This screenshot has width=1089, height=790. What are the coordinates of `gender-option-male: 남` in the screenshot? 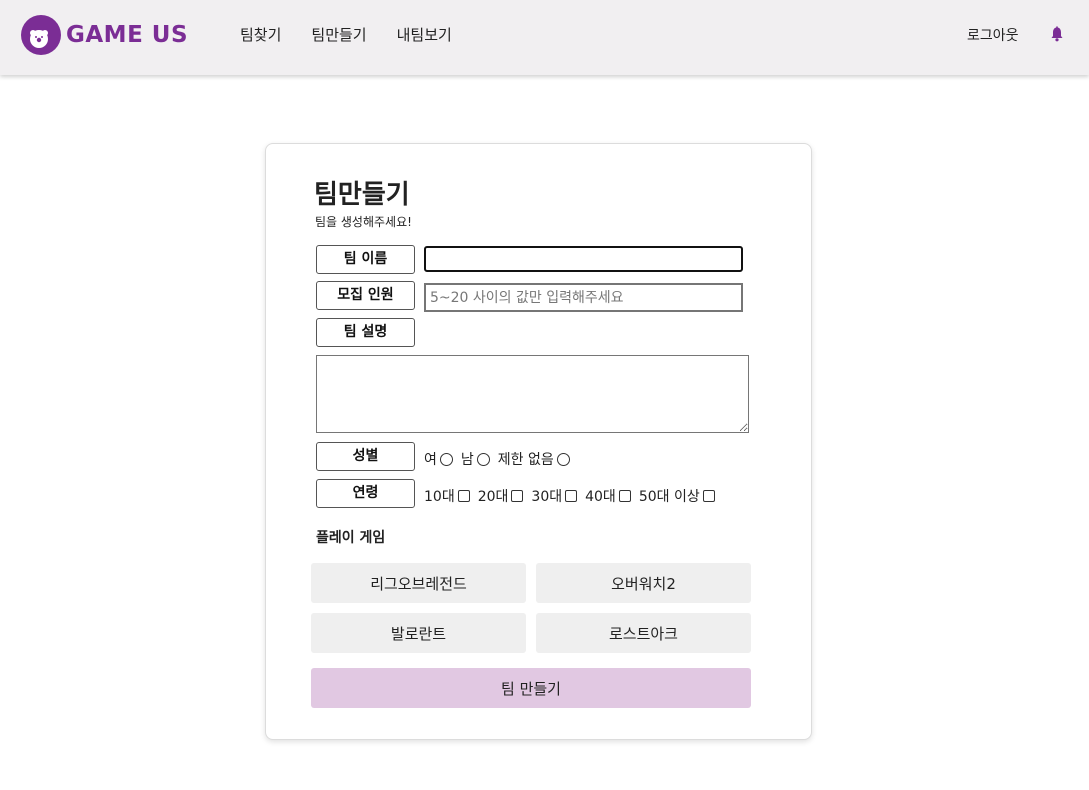 It's located at (475, 459).